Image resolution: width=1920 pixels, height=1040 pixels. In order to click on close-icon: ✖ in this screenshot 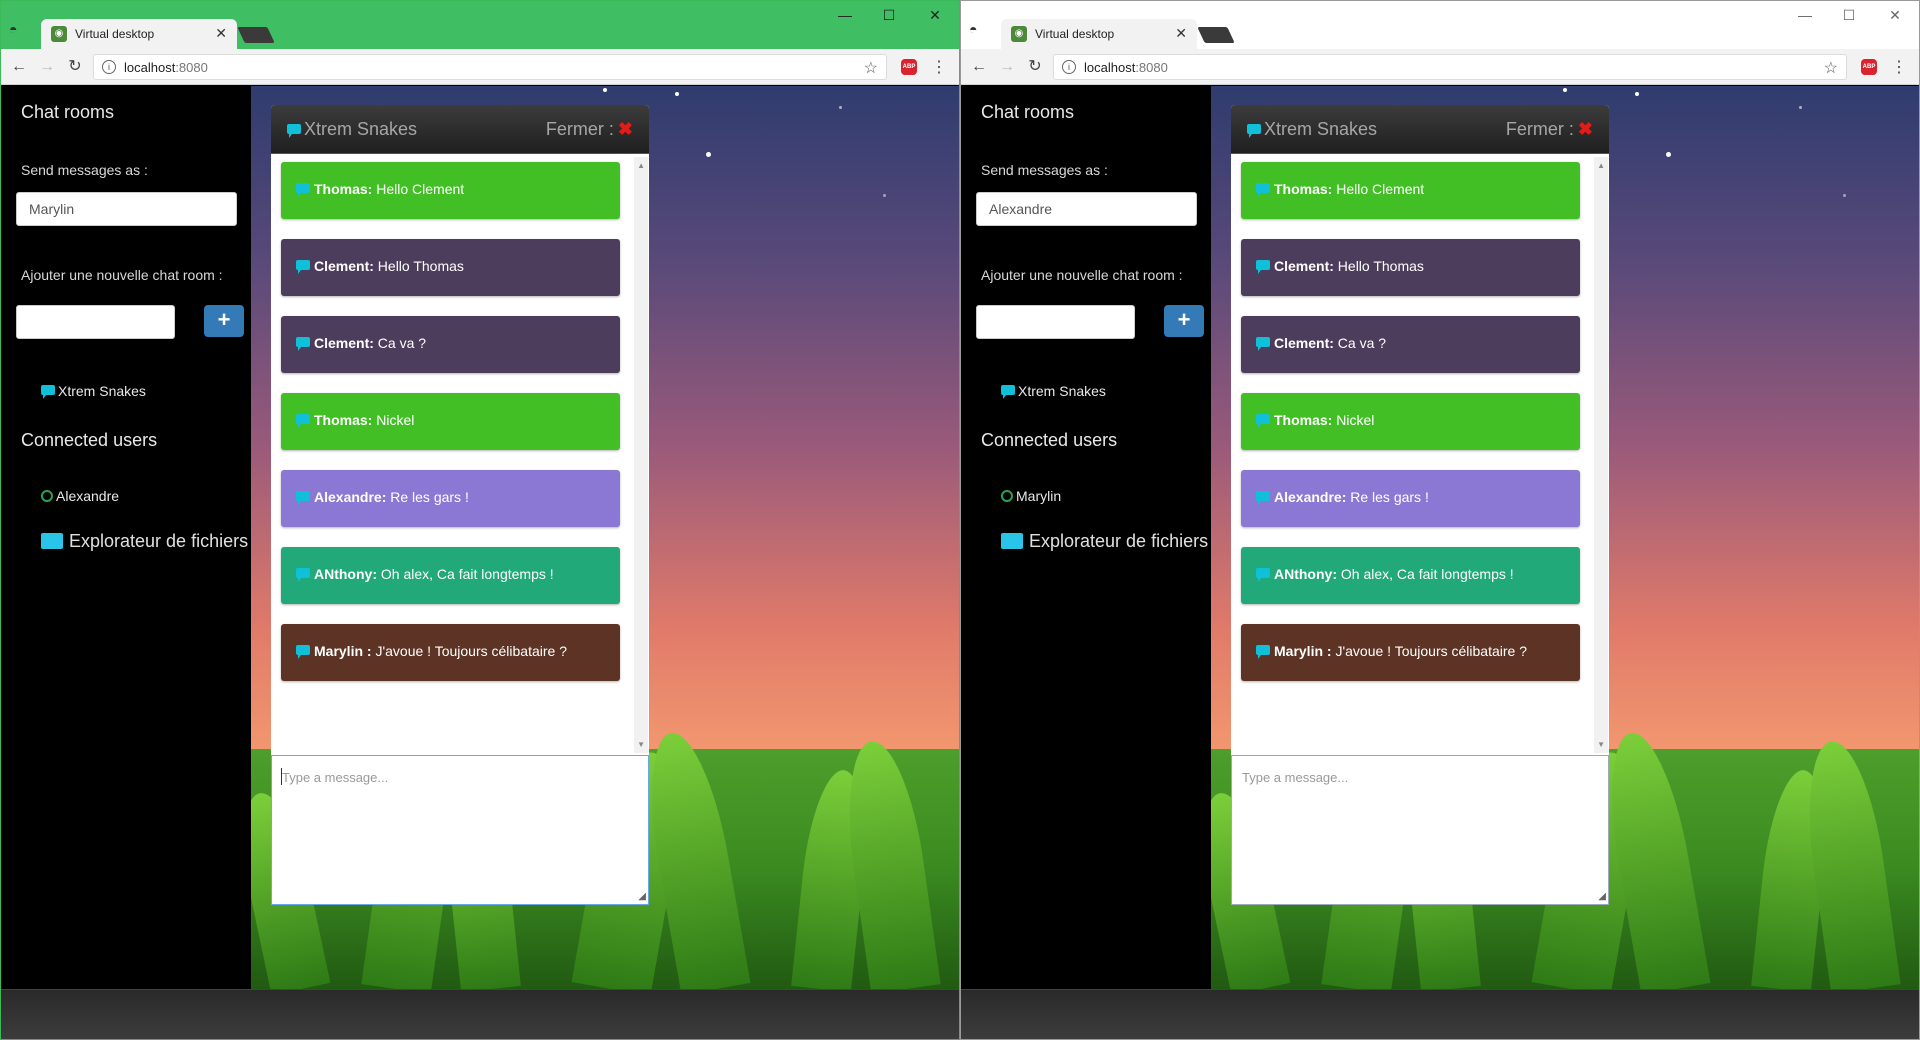, I will do `click(1585, 129)`.